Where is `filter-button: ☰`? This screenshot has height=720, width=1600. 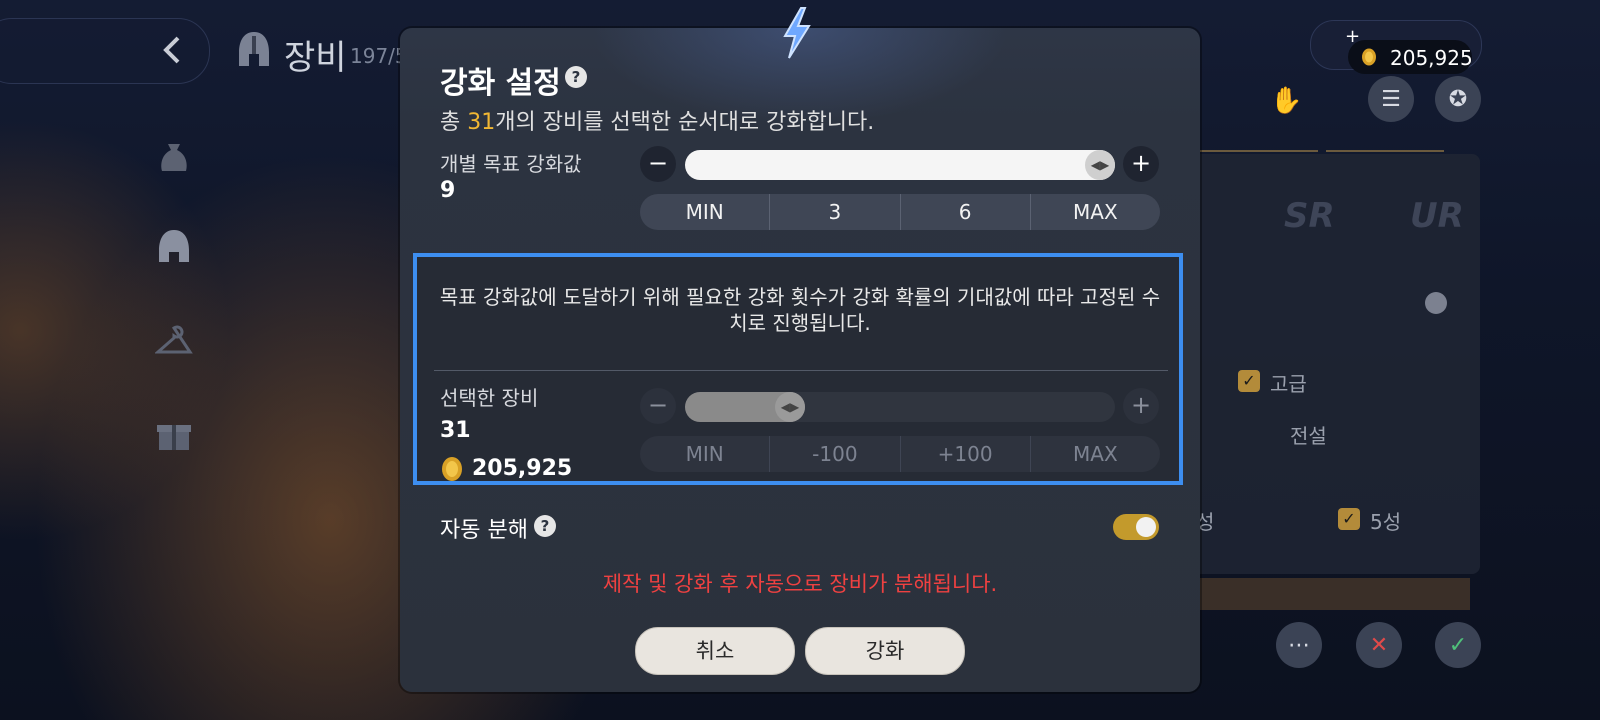 filter-button: ☰ is located at coordinates (1391, 99).